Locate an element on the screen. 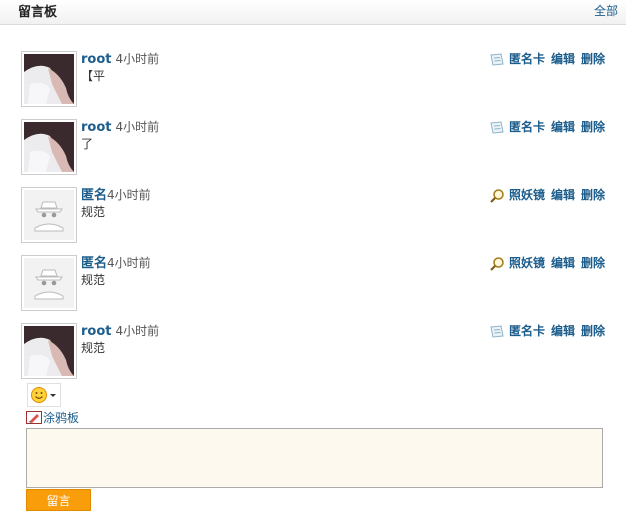  chevron-down-icon is located at coordinates (53, 395).